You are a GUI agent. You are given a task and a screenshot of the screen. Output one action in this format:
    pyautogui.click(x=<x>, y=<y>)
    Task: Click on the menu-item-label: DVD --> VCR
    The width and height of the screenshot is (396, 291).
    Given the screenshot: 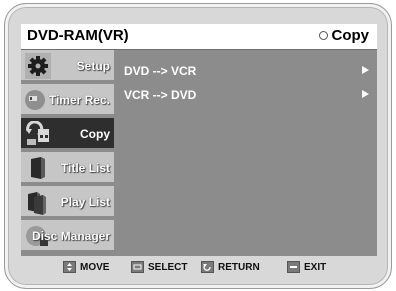 What is the action you would take?
    pyautogui.click(x=160, y=71)
    